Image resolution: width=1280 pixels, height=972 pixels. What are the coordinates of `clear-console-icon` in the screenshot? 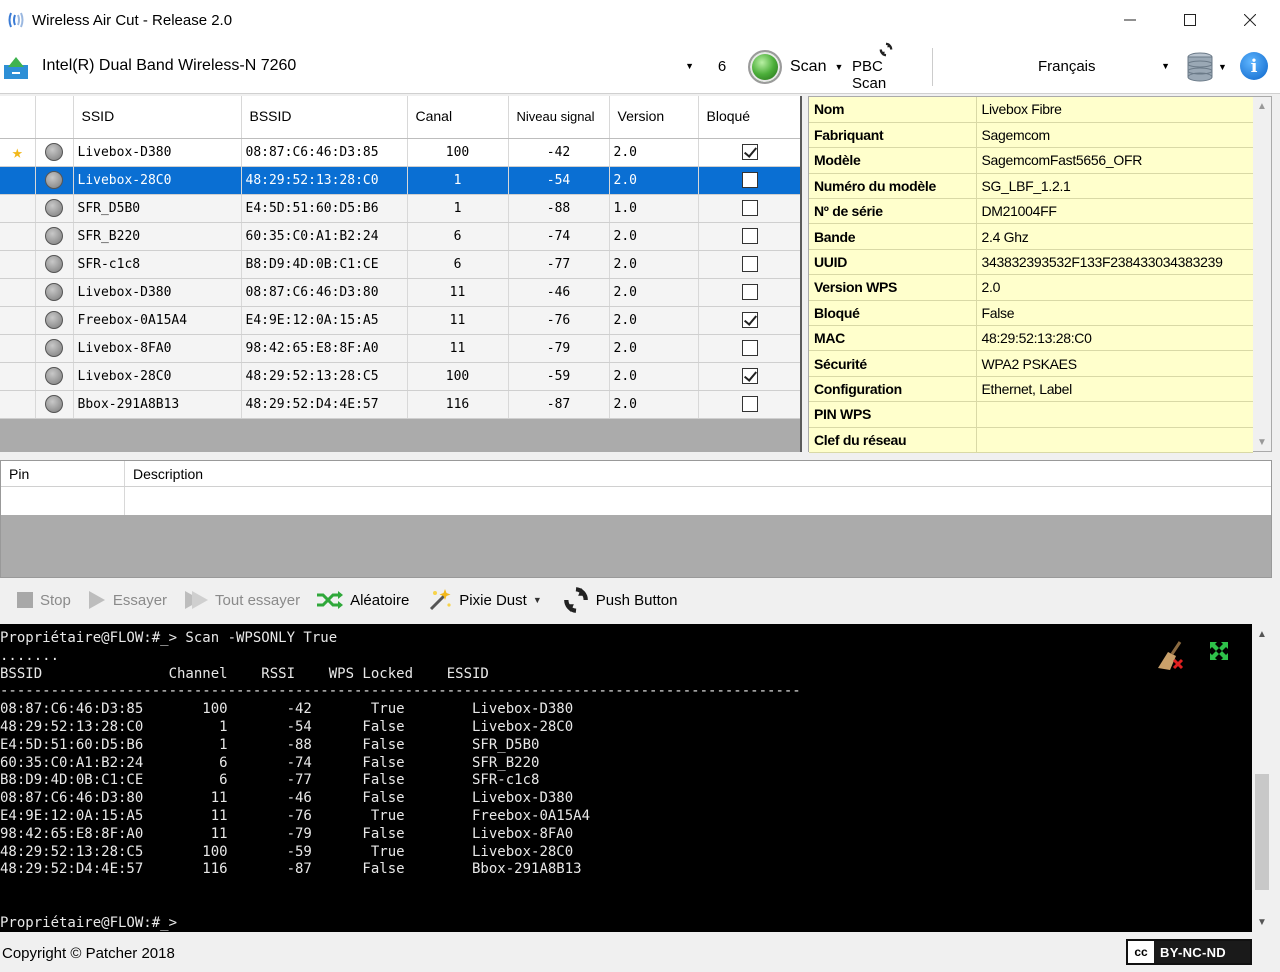 It's located at (1170, 657).